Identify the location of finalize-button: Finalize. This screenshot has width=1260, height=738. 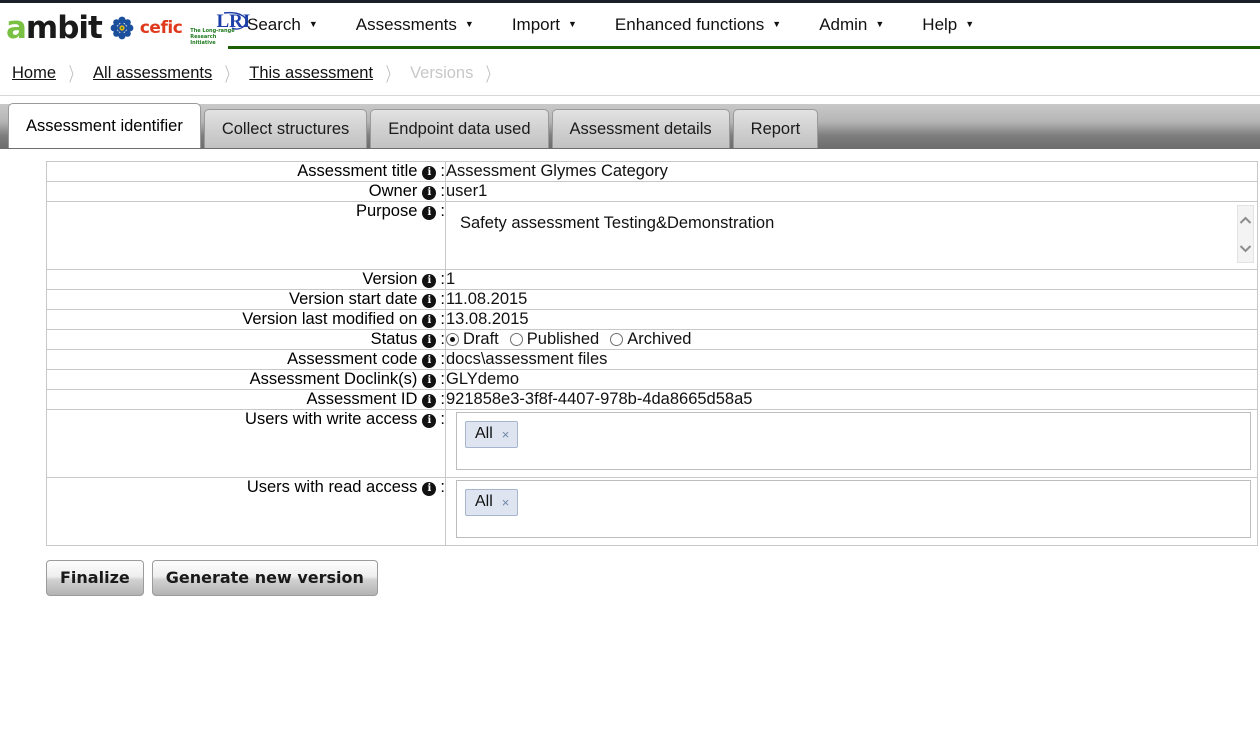
(95, 578).